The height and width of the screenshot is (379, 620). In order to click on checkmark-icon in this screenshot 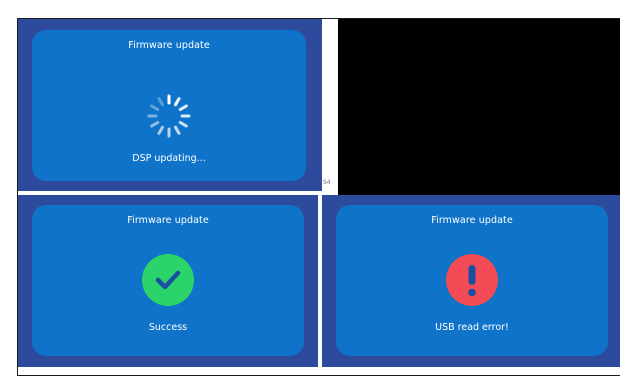, I will do `click(168, 280)`.